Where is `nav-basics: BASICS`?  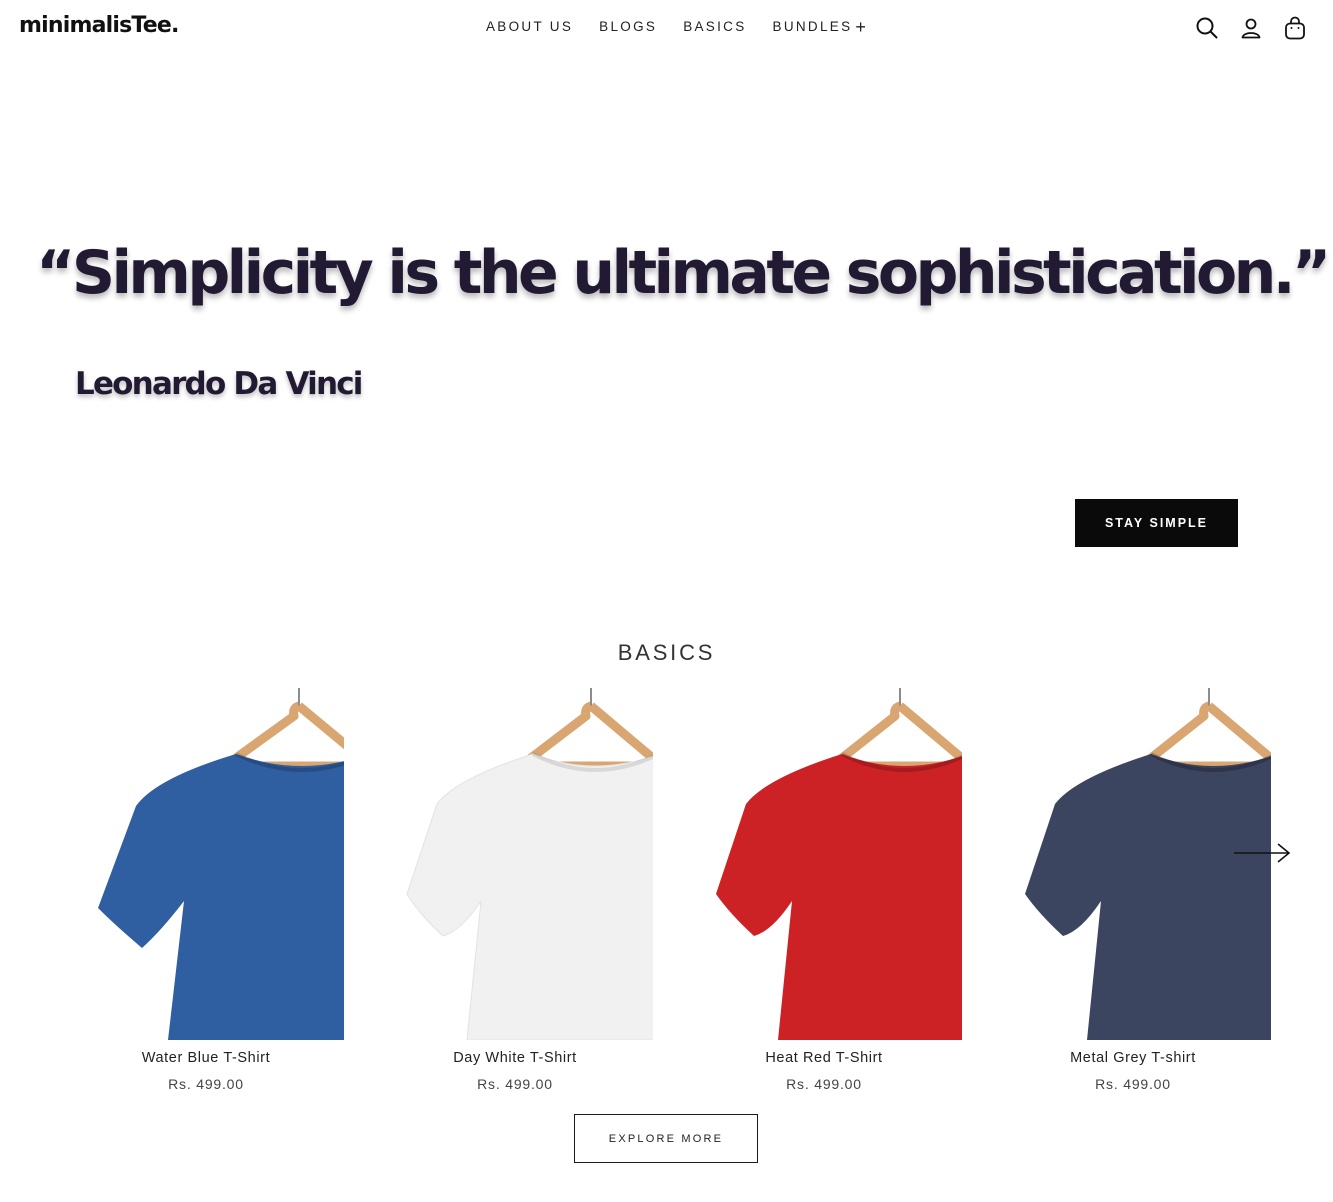 nav-basics: BASICS is located at coordinates (714, 26).